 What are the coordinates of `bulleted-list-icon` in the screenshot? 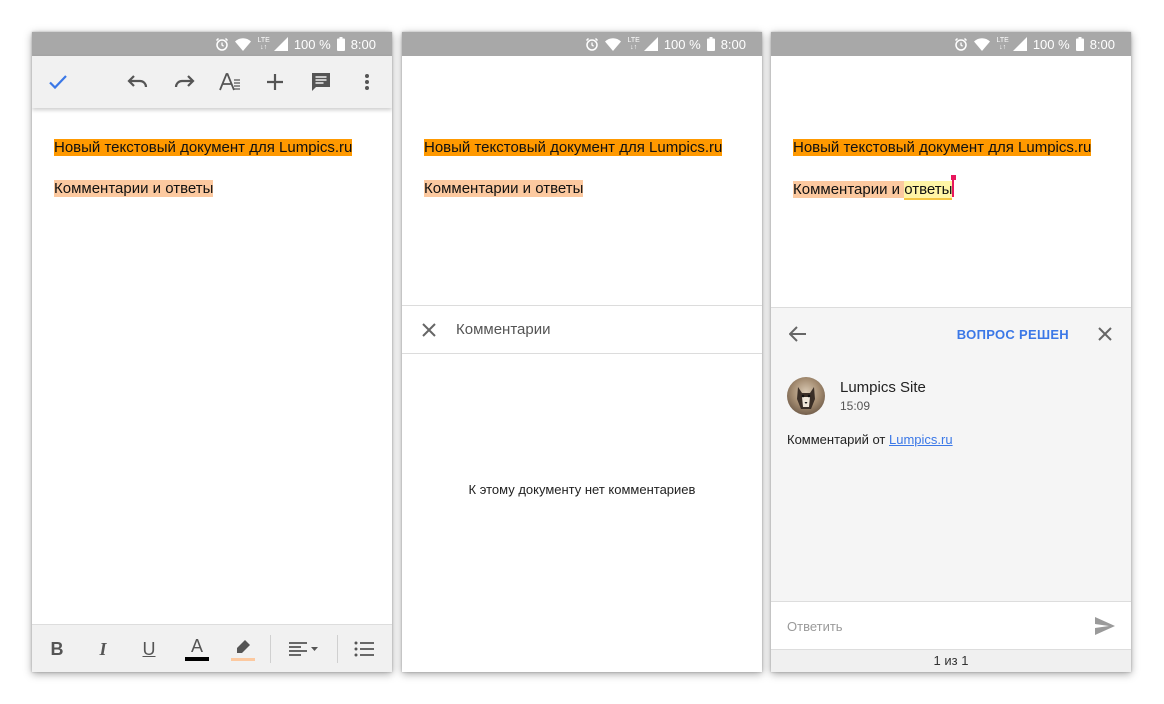 It's located at (364, 649).